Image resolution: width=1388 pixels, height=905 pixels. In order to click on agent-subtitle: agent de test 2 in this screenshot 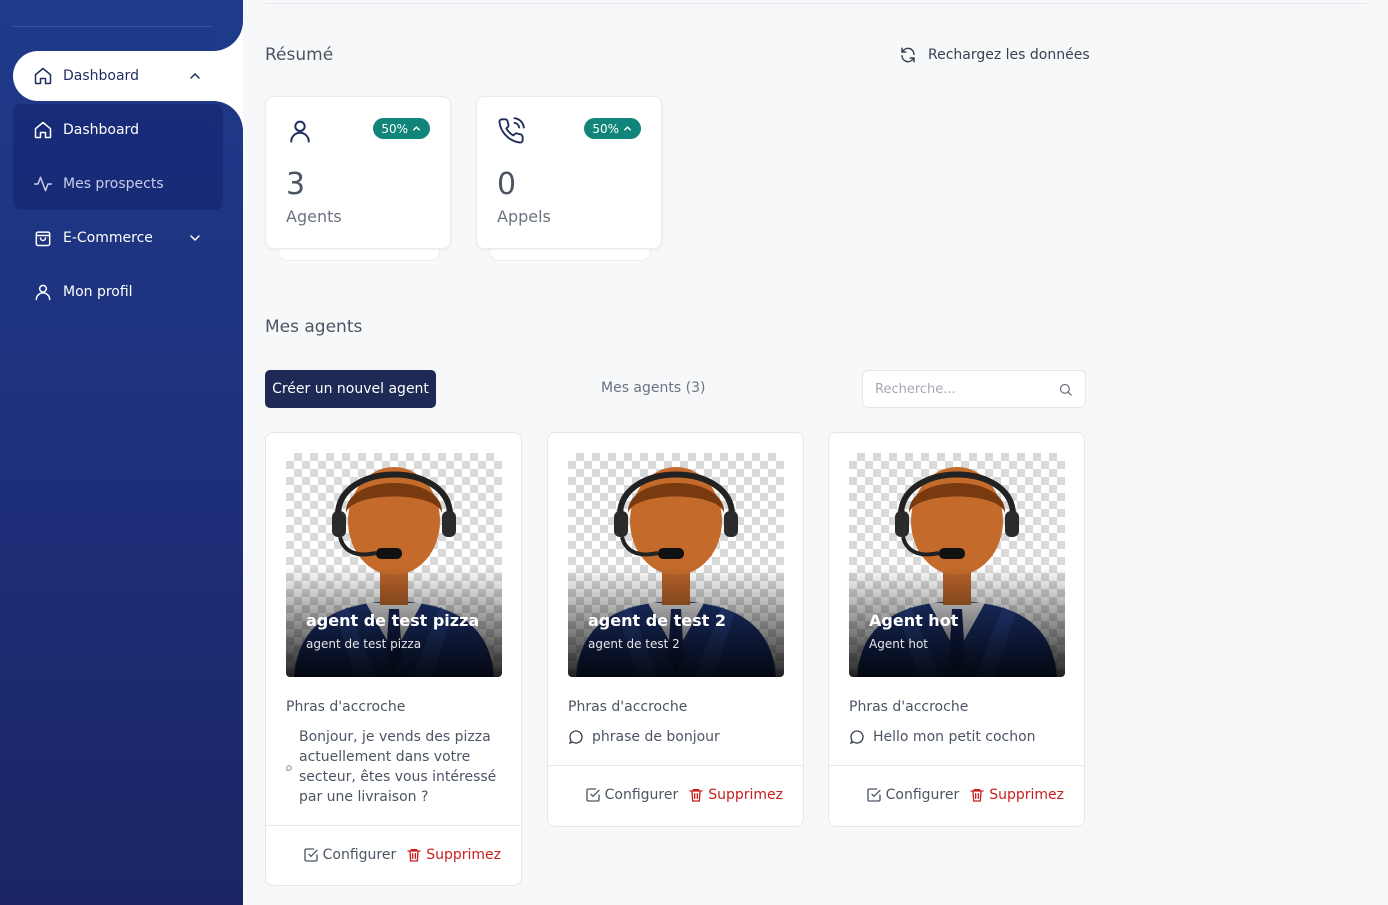, I will do `click(634, 644)`.